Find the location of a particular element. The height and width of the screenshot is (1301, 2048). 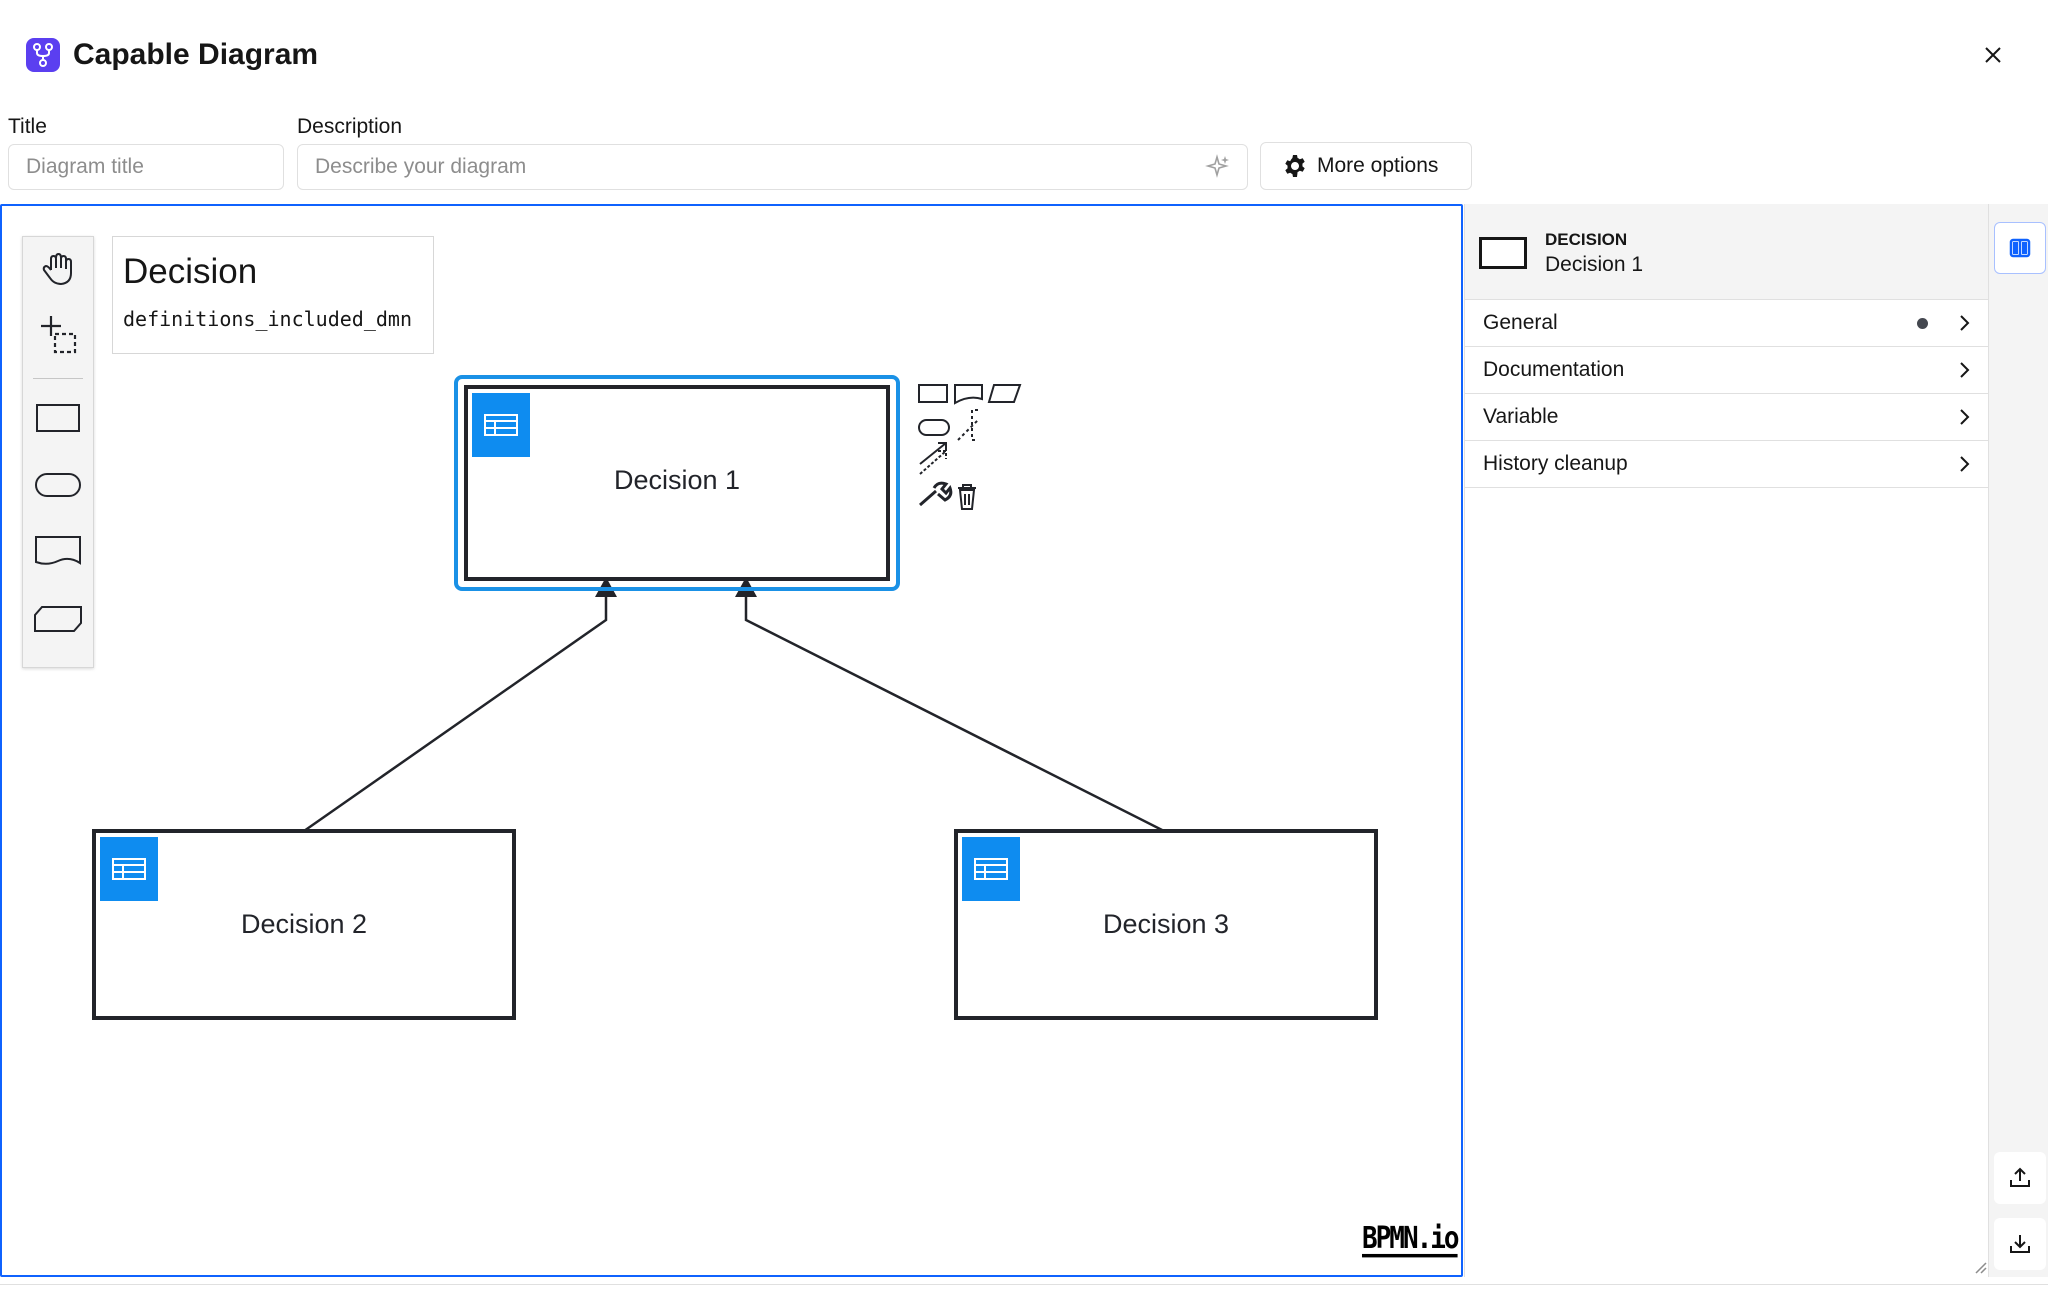

append-knowledge-source-icon is located at coordinates (968, 394).